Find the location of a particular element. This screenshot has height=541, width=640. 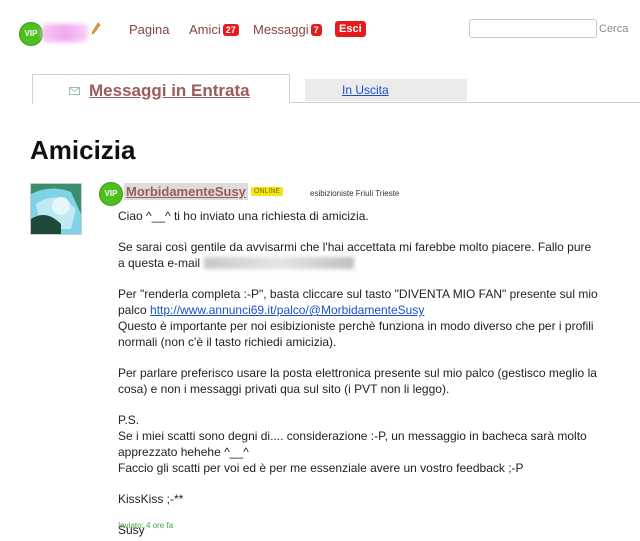

message-signature: Susy is located at coordinates (131, 530).